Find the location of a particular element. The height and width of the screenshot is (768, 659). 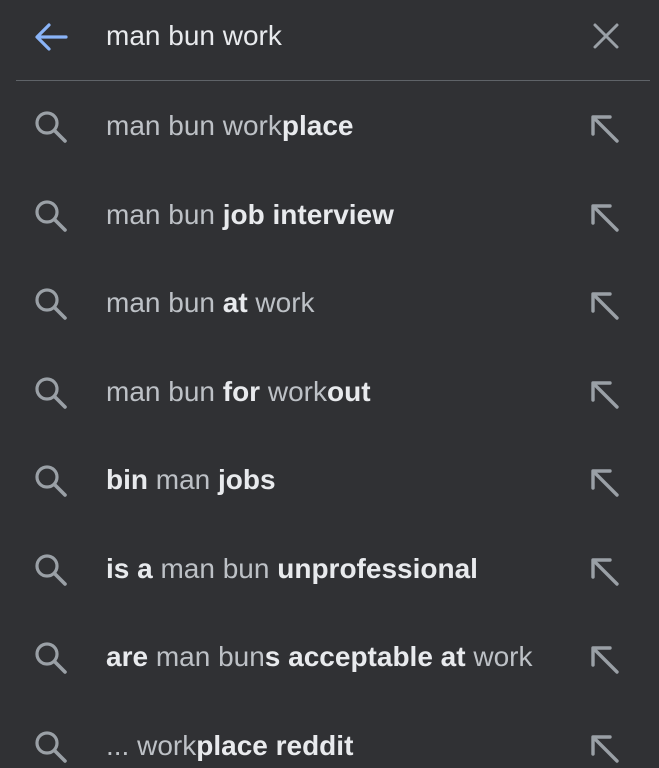

suggestion-text-bold: are is located at coordinates (127, 656).